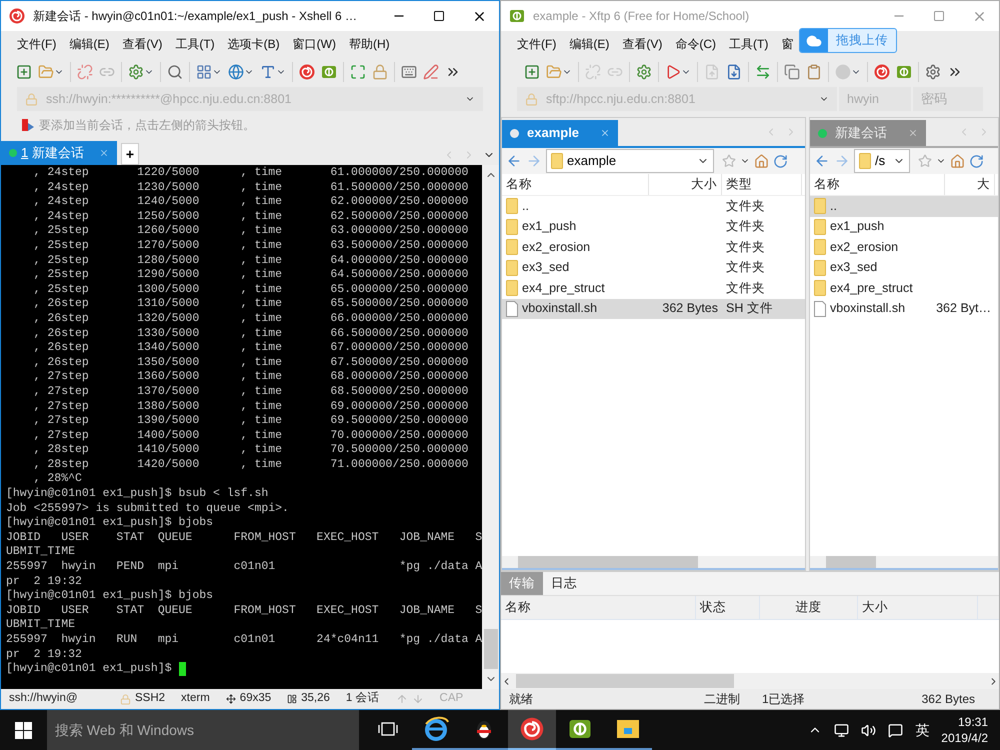 The height and width of the screenshot is (750, 1000). What do you see at coordinates (560, 133) in the screenshot?
I see `pane-tab: example` at bounding box center [560, 133].